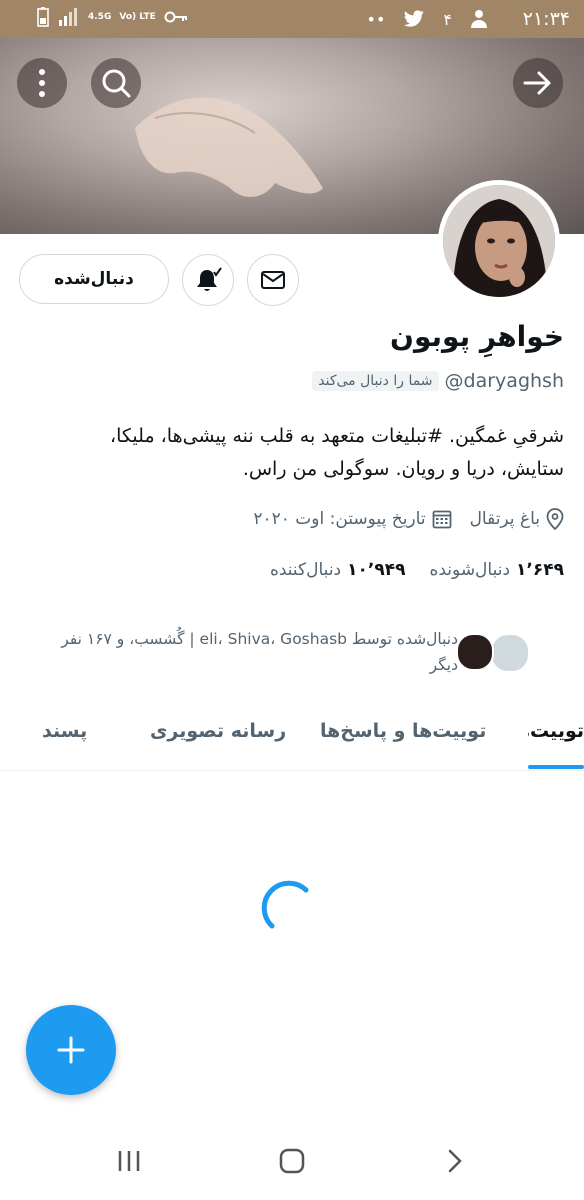 The image size is (584, 1200). I want to click on system-nav-bar, so click(292, 1160).